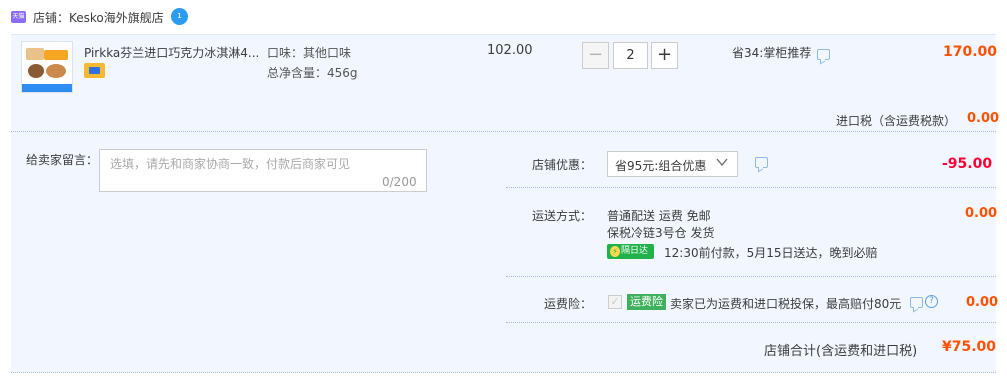 The image size is (1007, 376). Describe the element at coordinates (309, 53) in the screenshot. I see `product-attr-flavor: 口味：其他口味` at that location.